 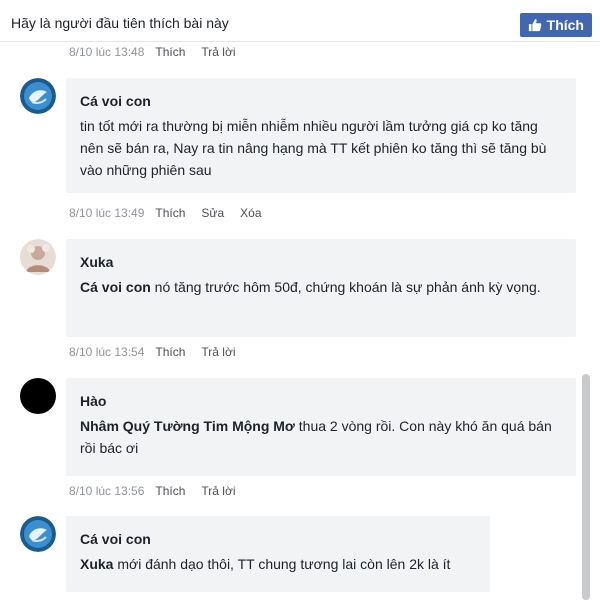 What do you see at coordinates (106, 491) in the screenshot?
I see `comment-timestamp: 8/10 lúc 13:56` at bounding box center [106, 491].